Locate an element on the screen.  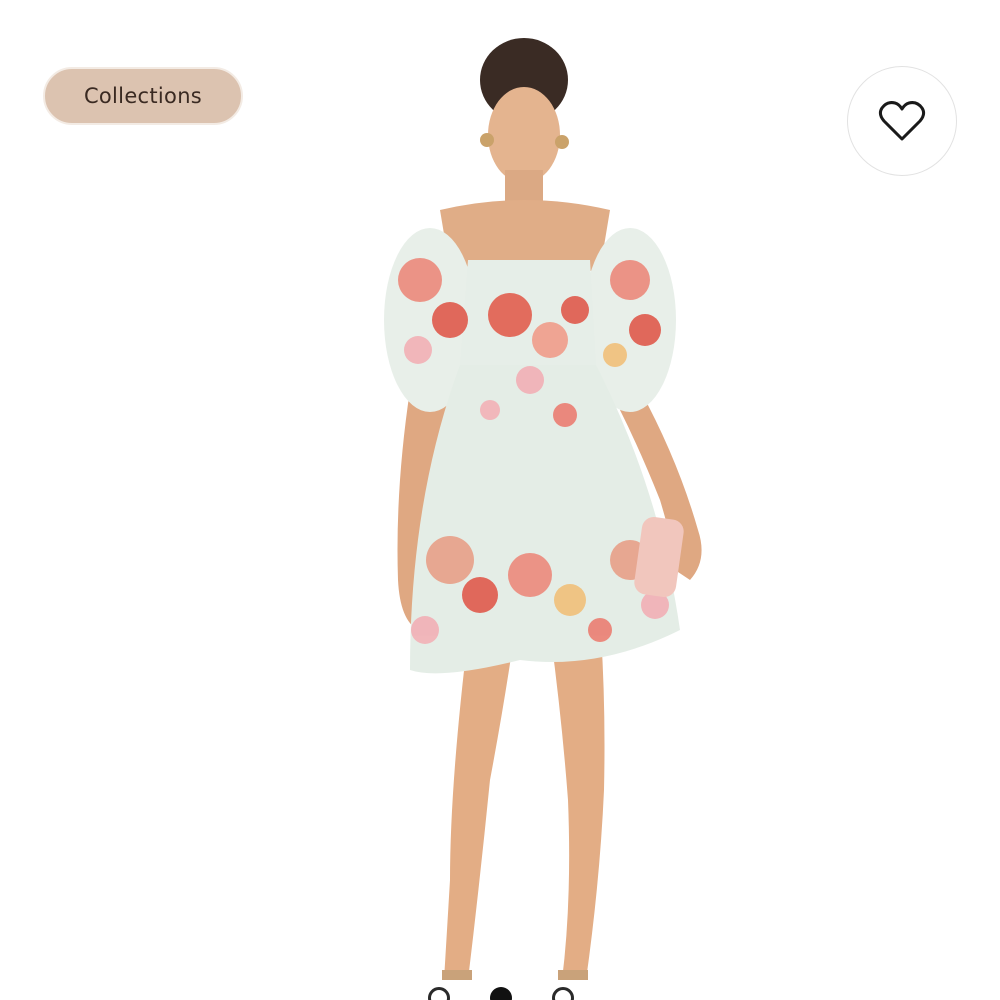
right-leg is located at coordinates (577, 800).